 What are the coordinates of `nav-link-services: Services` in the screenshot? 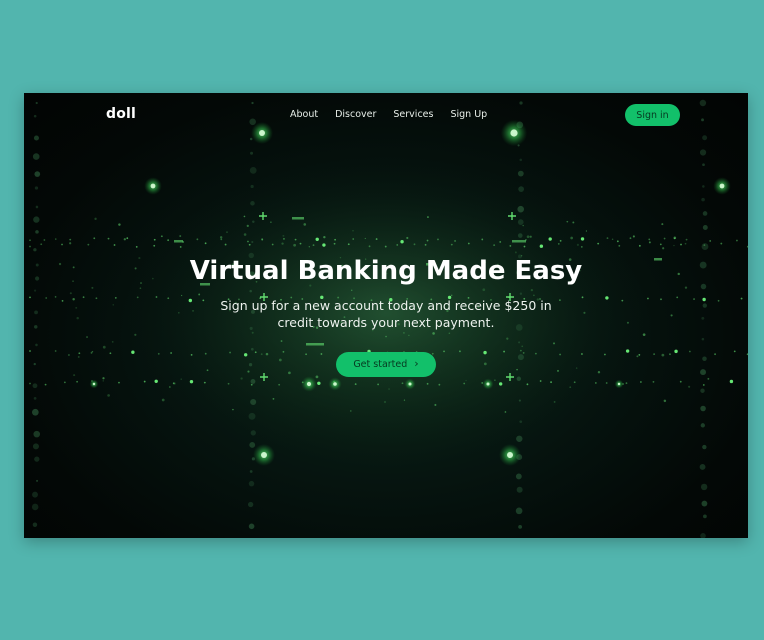 It's located at (413, 114).